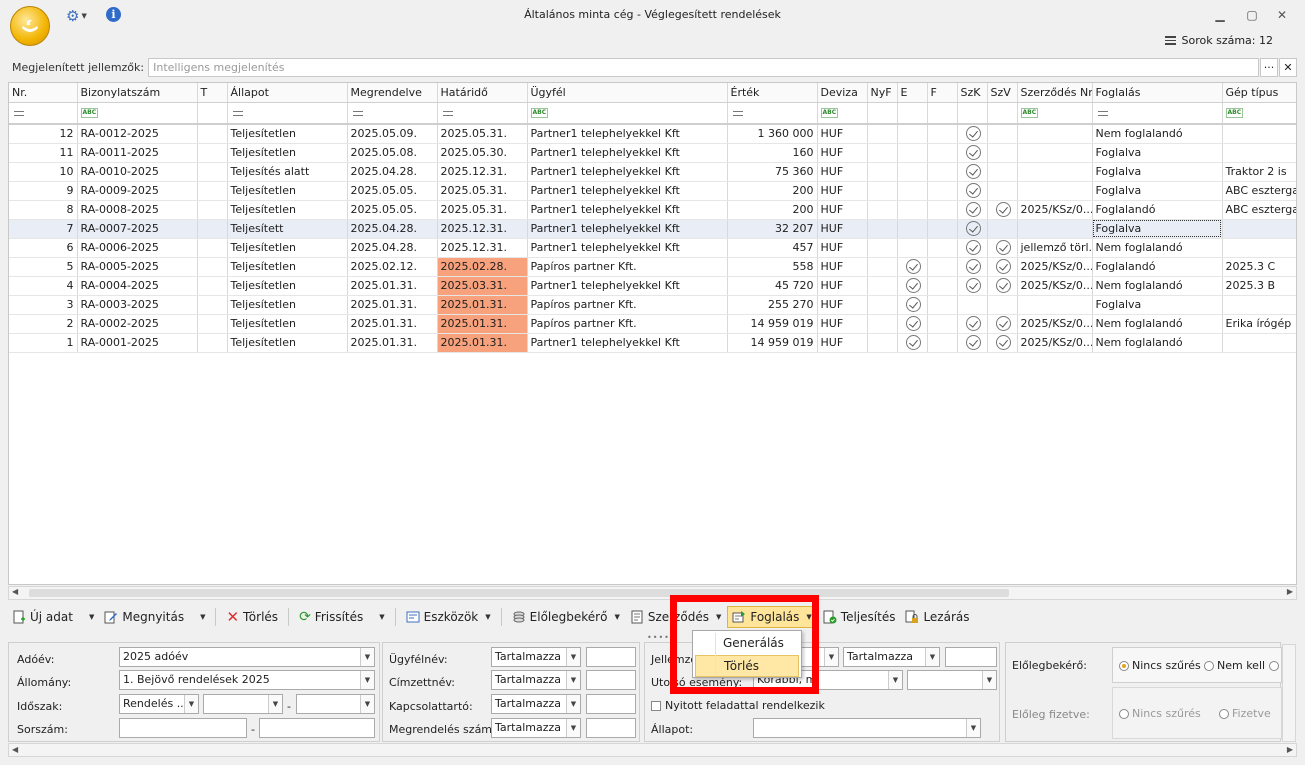  Describe the element at coordinates (652, 750) in the screenshot. I see `filters-horizontal-scrollbar: ◀ ▶` at that location.